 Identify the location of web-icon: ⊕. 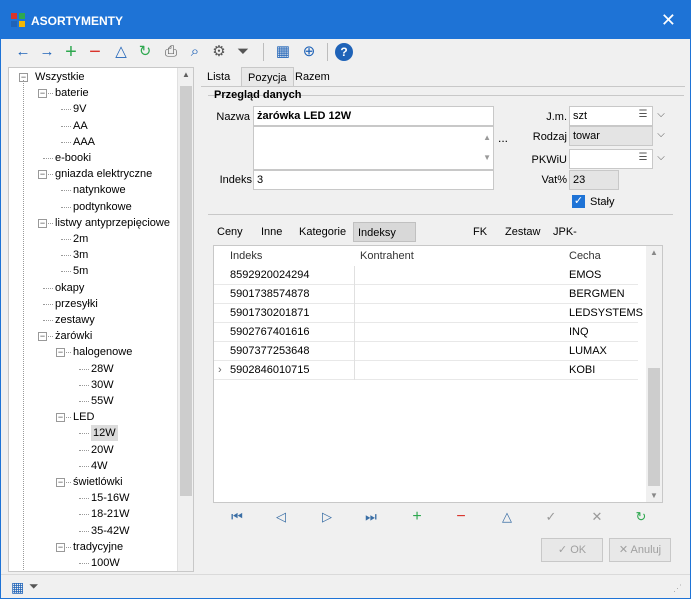
(309, 52).